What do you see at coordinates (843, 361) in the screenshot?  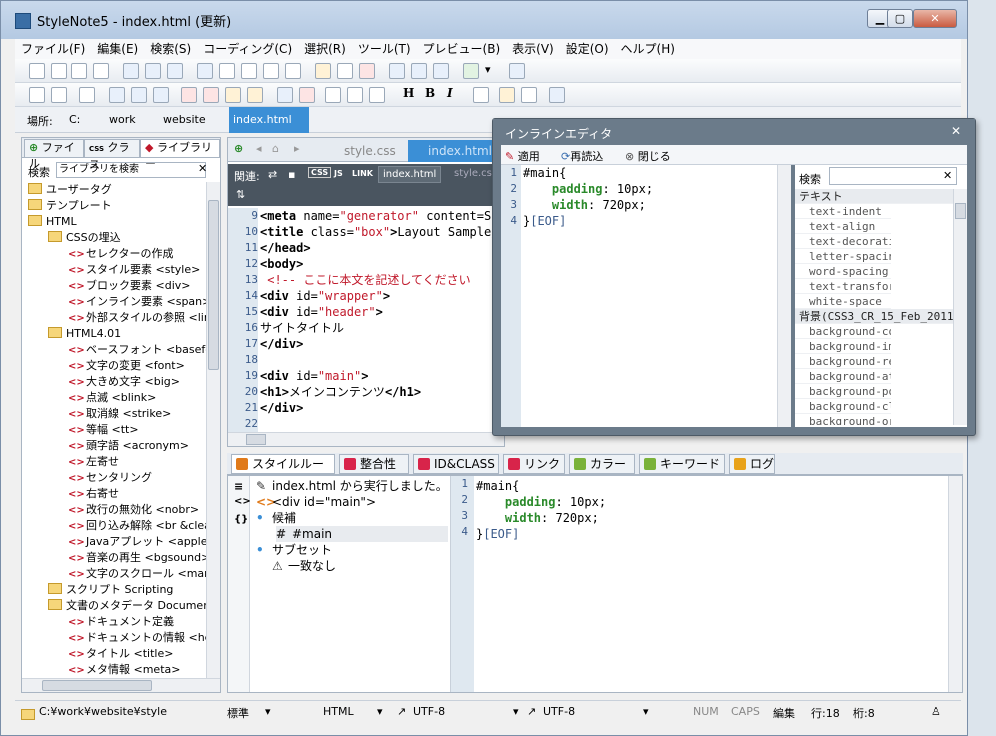 I see `property-item: background-repeat` at bounding box center [843, 361].